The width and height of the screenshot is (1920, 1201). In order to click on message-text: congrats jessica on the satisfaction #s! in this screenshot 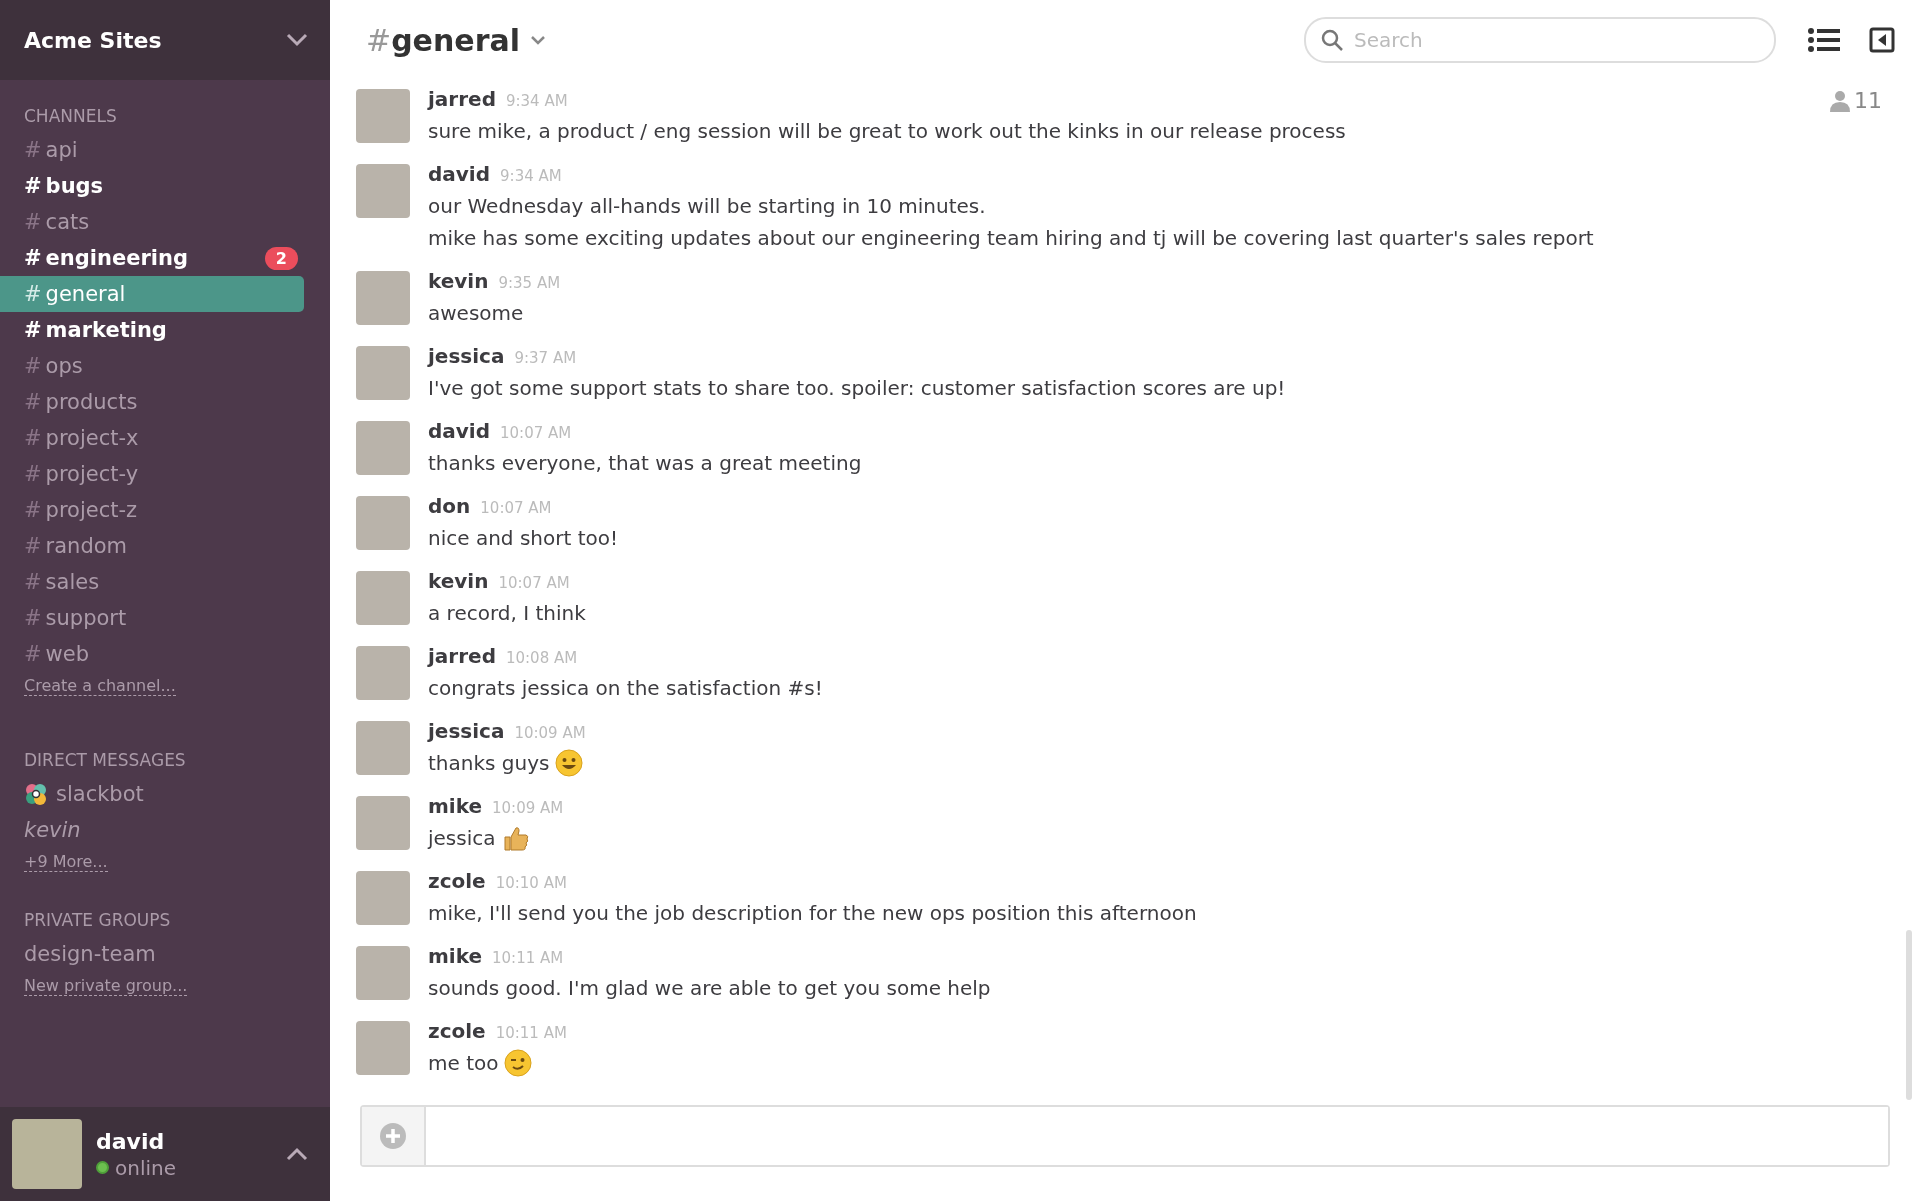, I will do `click(625, 688)`.